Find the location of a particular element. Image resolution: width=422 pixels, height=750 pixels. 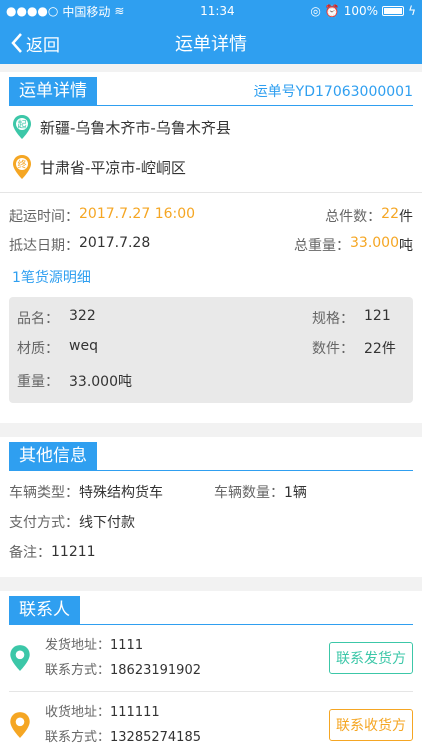

receiver-address: 111111 is located at coordinates (135, 712).